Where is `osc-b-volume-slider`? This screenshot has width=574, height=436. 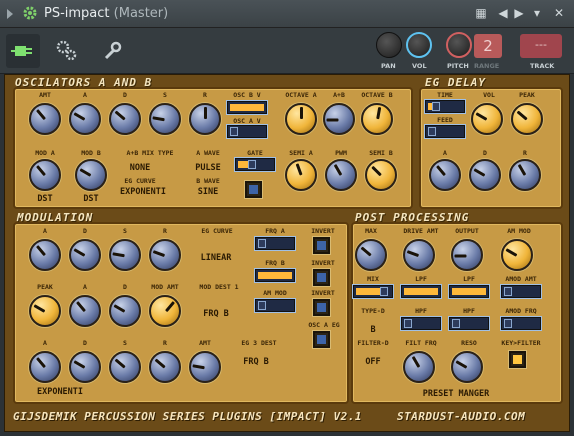 osc-b-volume-slider is located at coordinates (247, 107).